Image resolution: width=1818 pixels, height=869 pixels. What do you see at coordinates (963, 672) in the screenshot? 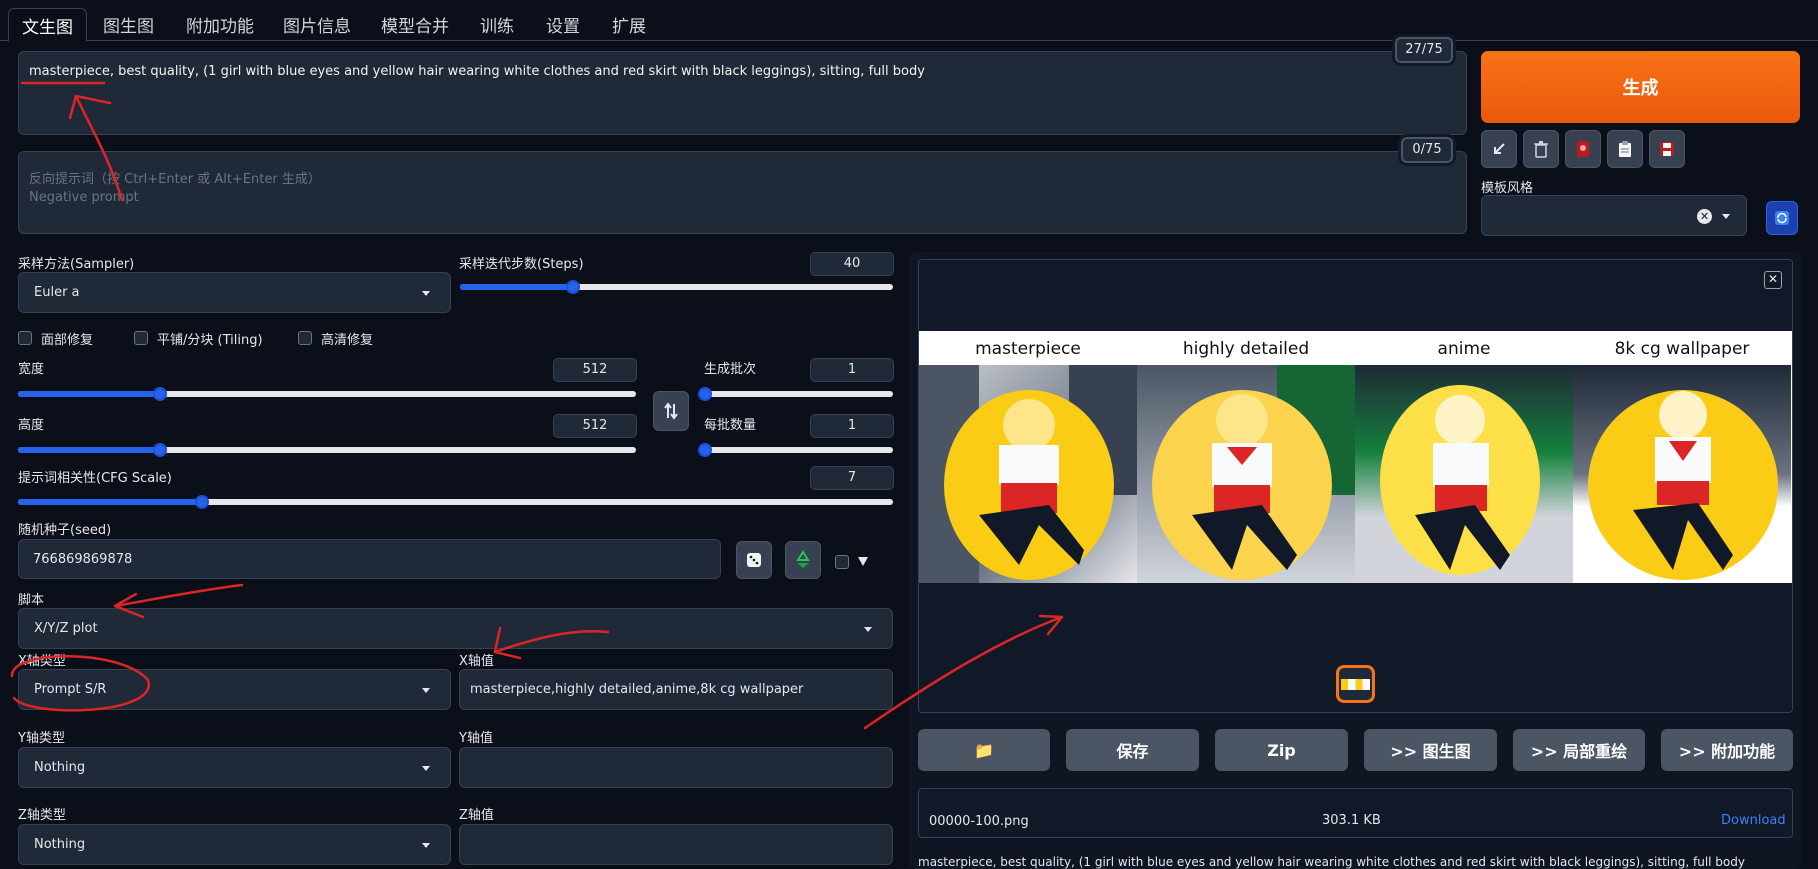
I see `gallery-annotation-arrow` at bounding box center [963, 672].